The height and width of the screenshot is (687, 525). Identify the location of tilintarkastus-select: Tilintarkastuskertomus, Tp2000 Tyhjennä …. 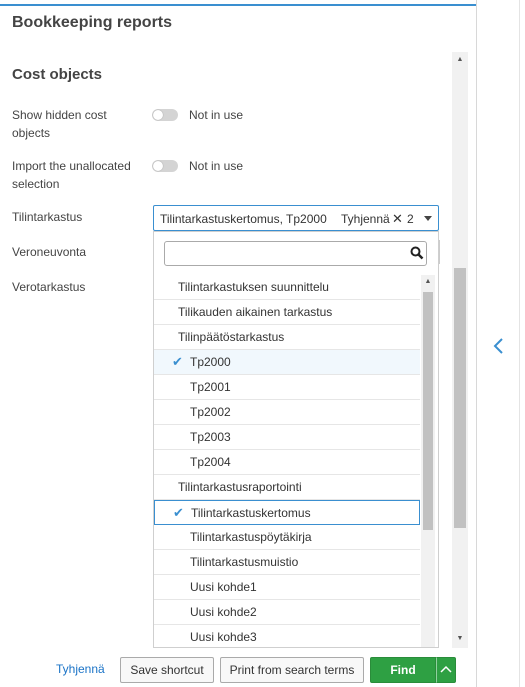
(296, 218).